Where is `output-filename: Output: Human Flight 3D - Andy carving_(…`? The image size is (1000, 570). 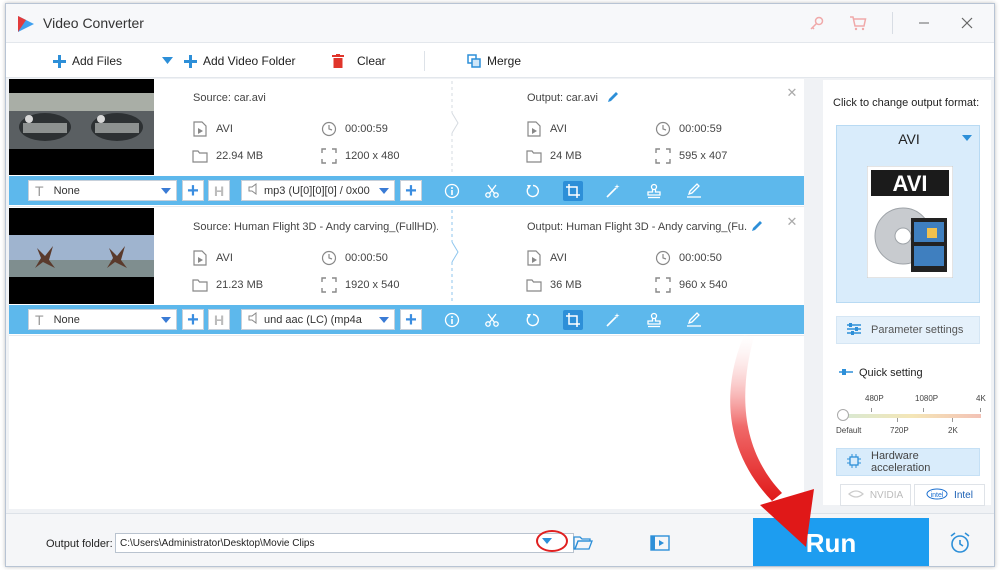 output-filename: Output: Human Flight 3D - Andy carving_(… is located at coordinates (637, 227).